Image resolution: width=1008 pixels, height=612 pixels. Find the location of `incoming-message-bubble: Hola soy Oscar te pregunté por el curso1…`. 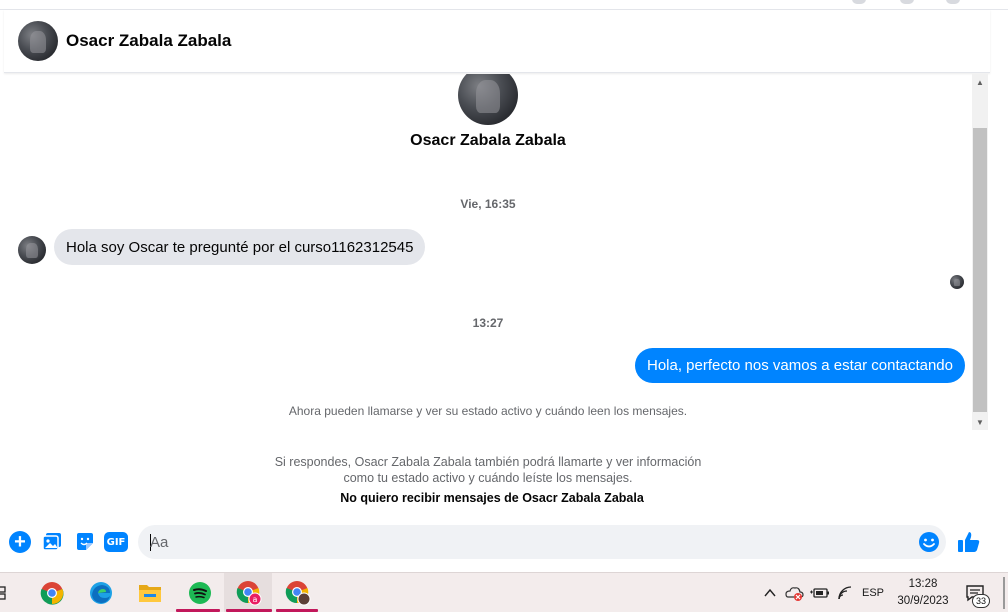

incoming-message-bubble: Hola soy Oscar te pregunté por el curso1… is located at coordinates (240, 247).